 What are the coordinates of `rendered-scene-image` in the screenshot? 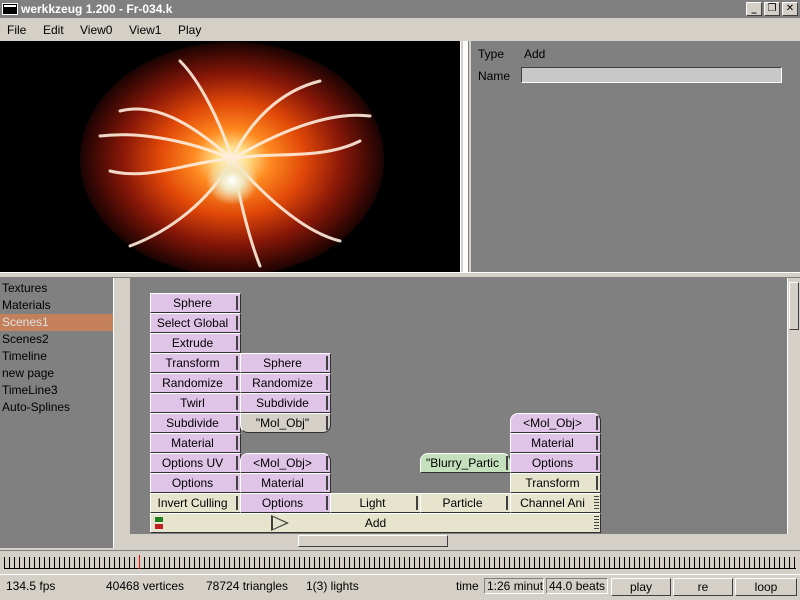 It's located at (232, 157).